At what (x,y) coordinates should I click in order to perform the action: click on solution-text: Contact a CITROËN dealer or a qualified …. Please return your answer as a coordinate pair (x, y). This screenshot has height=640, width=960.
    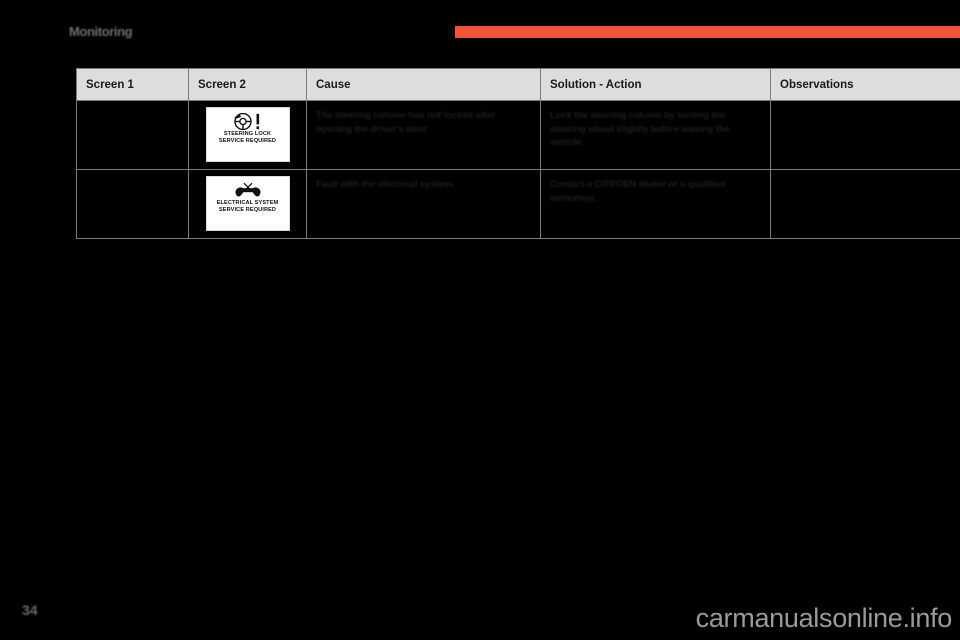
    Looking at the image, I should click on (638, 191).